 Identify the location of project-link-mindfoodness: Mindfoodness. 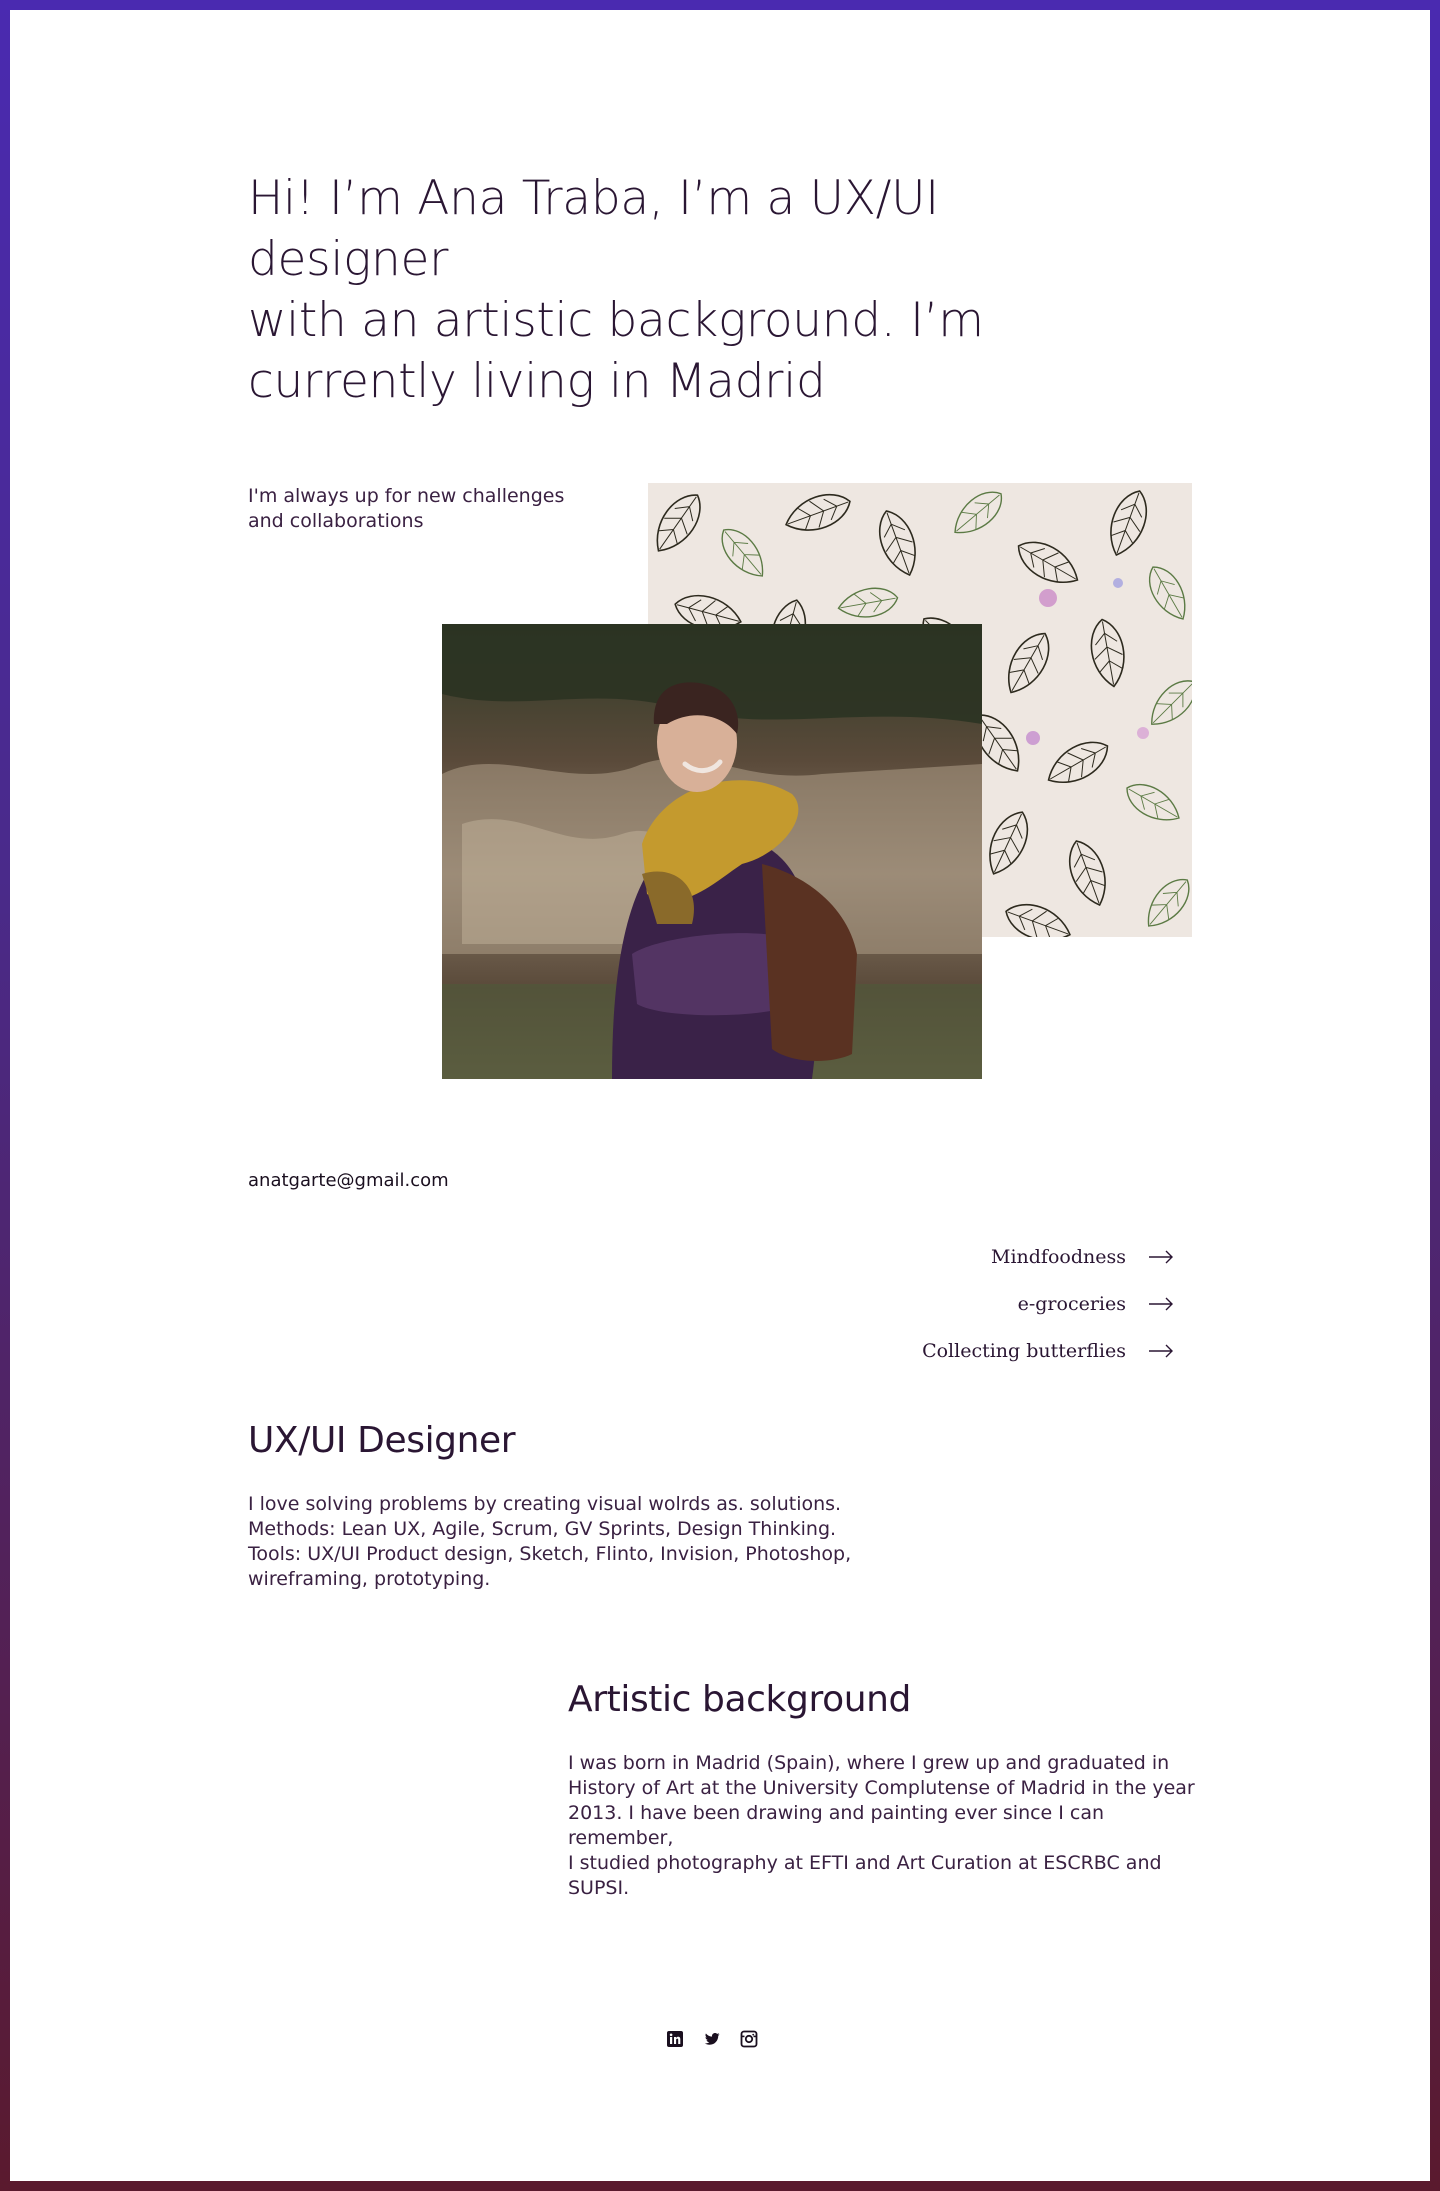
(1048, 1256).